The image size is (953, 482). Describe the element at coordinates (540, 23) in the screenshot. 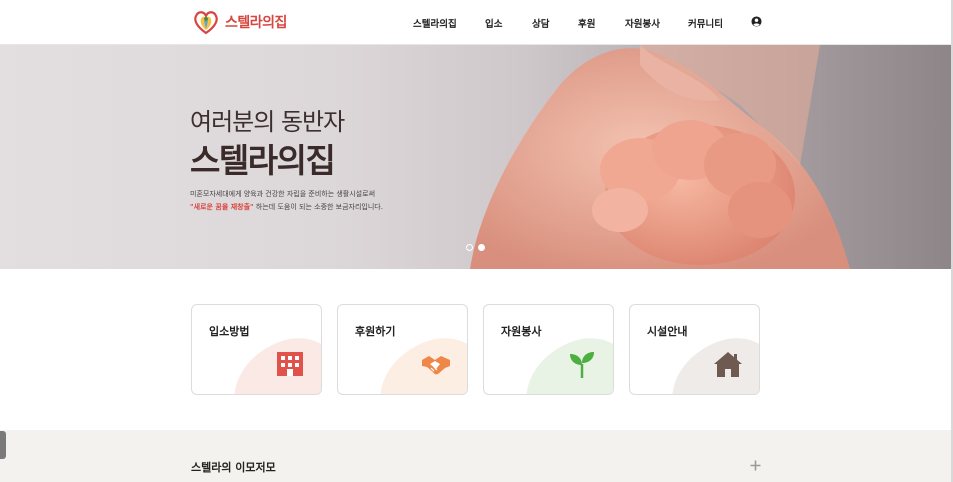

I see `nav-item-counseling: 상담` at that location.